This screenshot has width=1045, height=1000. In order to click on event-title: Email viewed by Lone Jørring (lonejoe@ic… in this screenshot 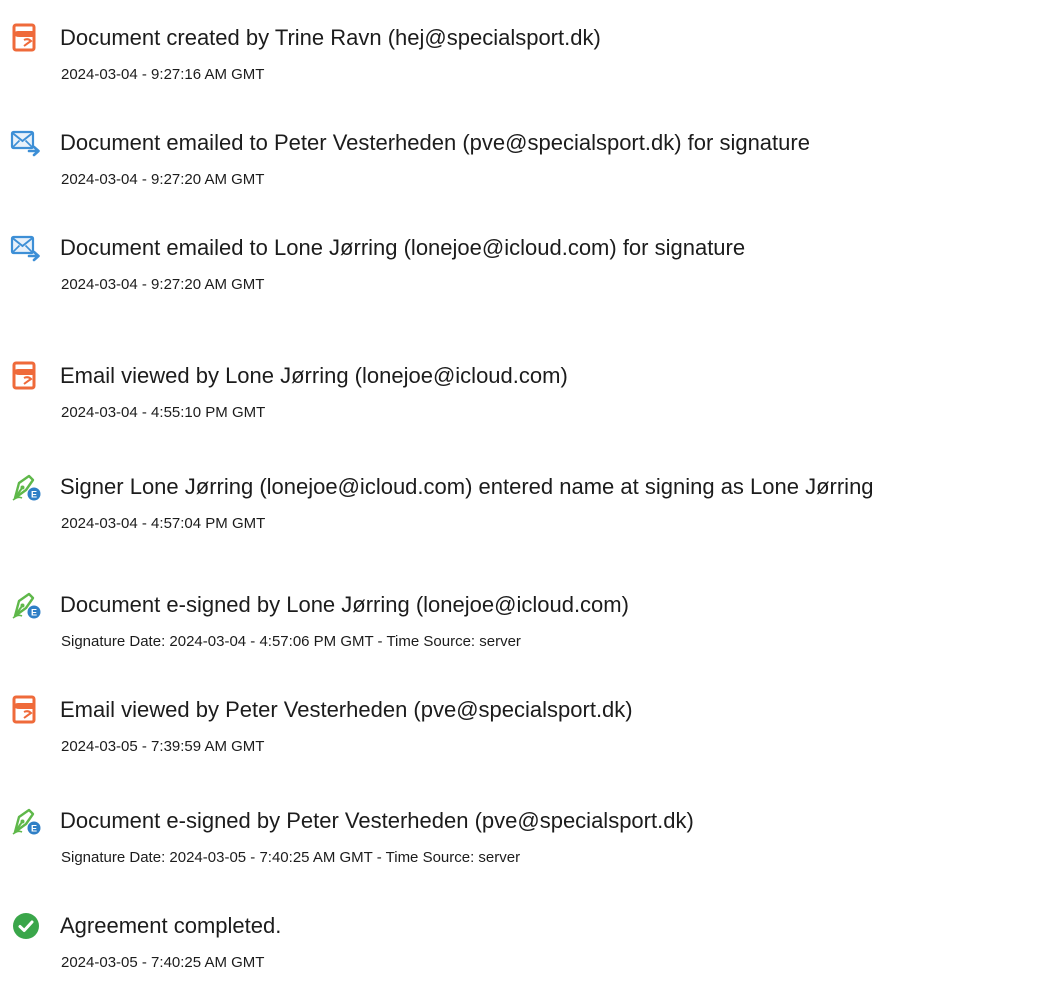, I will do `click(314, 375)`.